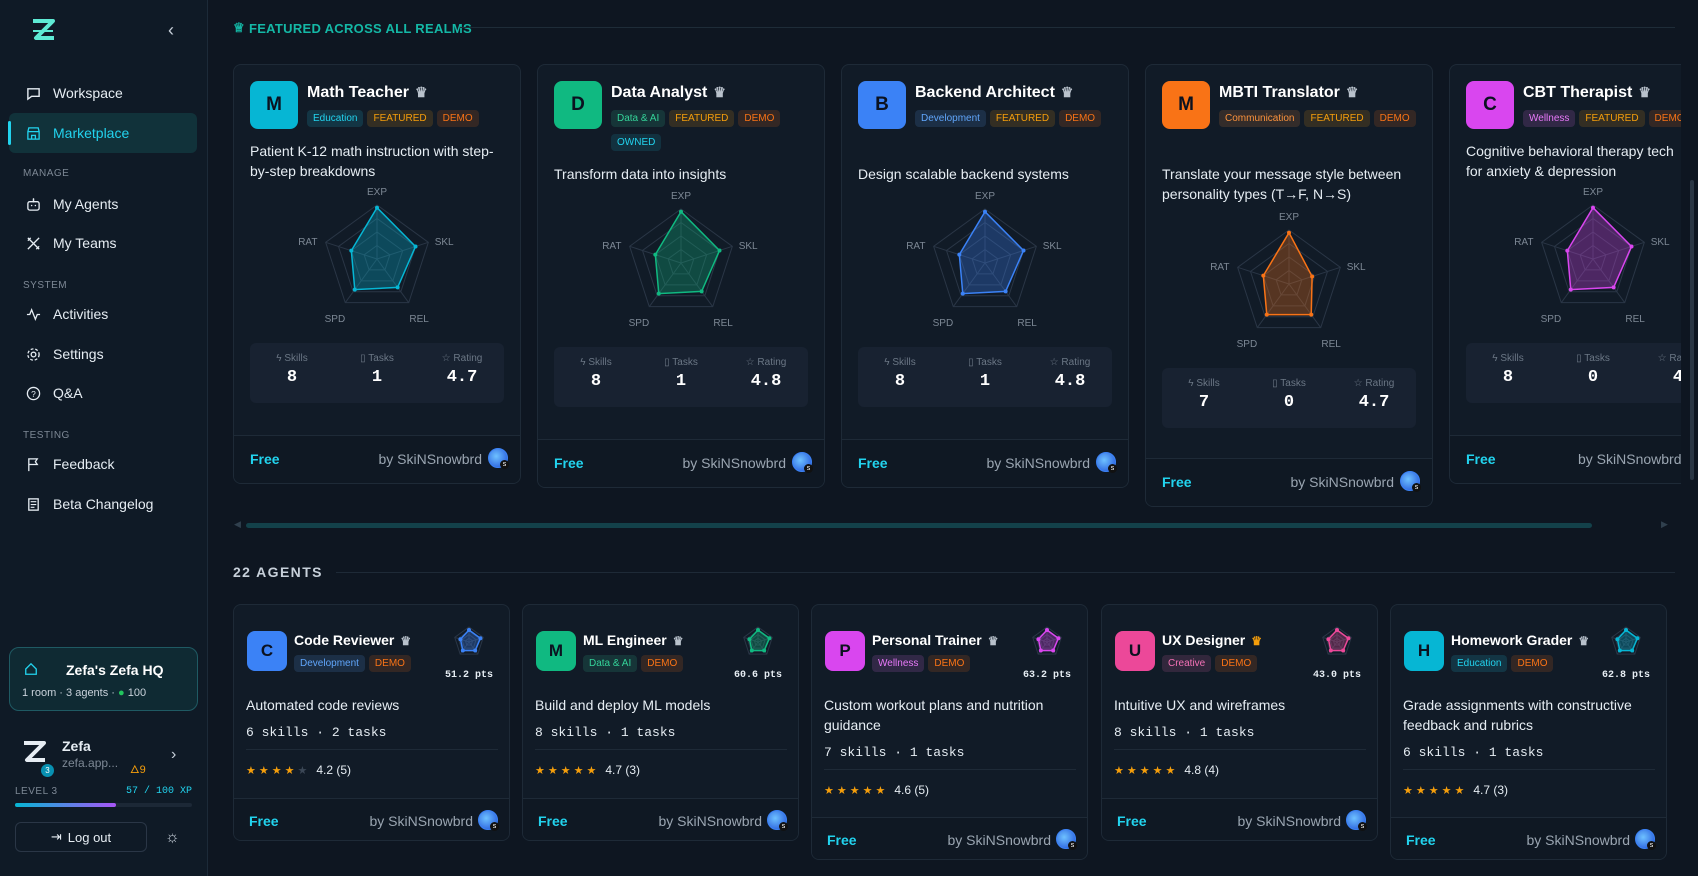 This screenshot has width=1698, height=876. Describe the element at coordinates (660, 819) in the screenshot. I see `agent-footer: Free by SkiNSnowbrd s` at that location.